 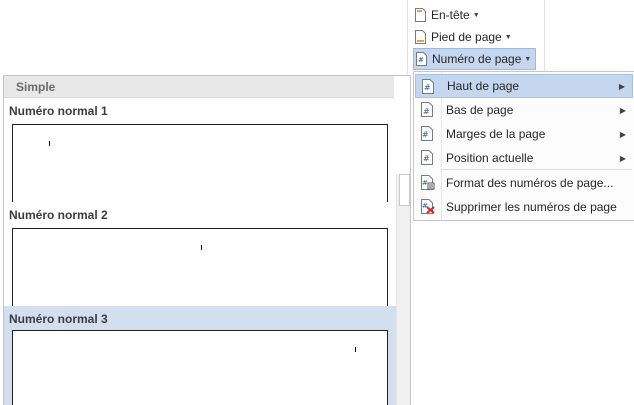 What do you see at coordinates (58, 215) in the screenshot?
I see `gallery-item-title: Numéro normal 2` at bounding box center [58, 215].